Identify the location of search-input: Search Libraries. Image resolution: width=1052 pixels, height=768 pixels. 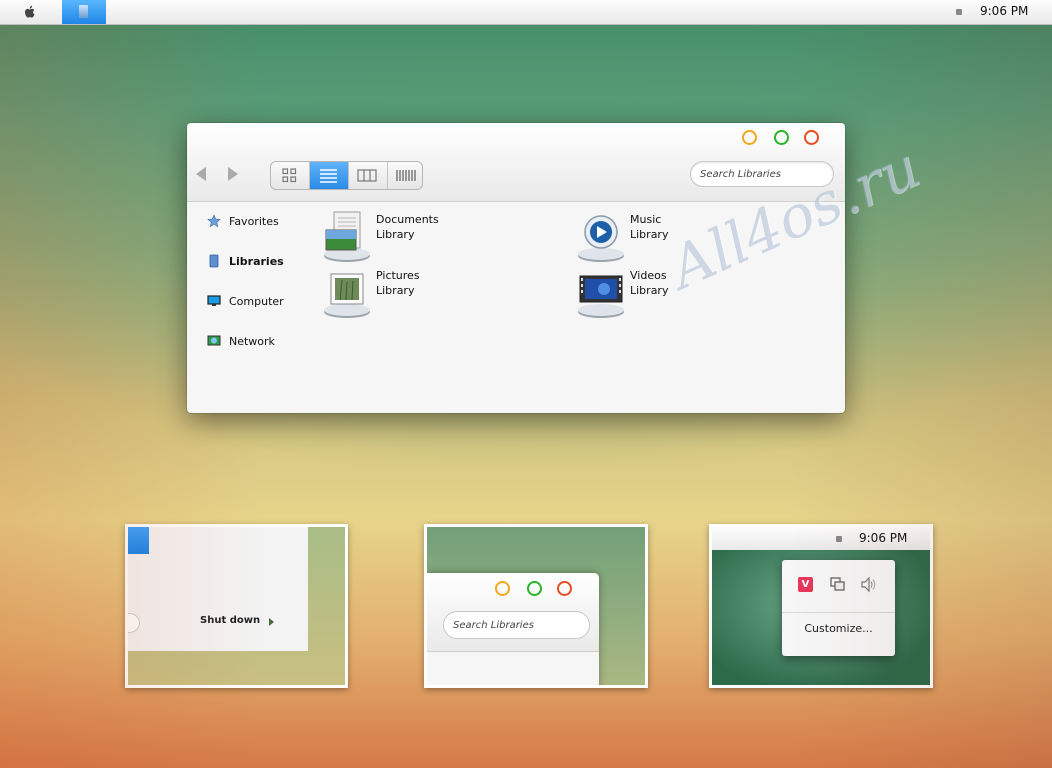
(516, 625).